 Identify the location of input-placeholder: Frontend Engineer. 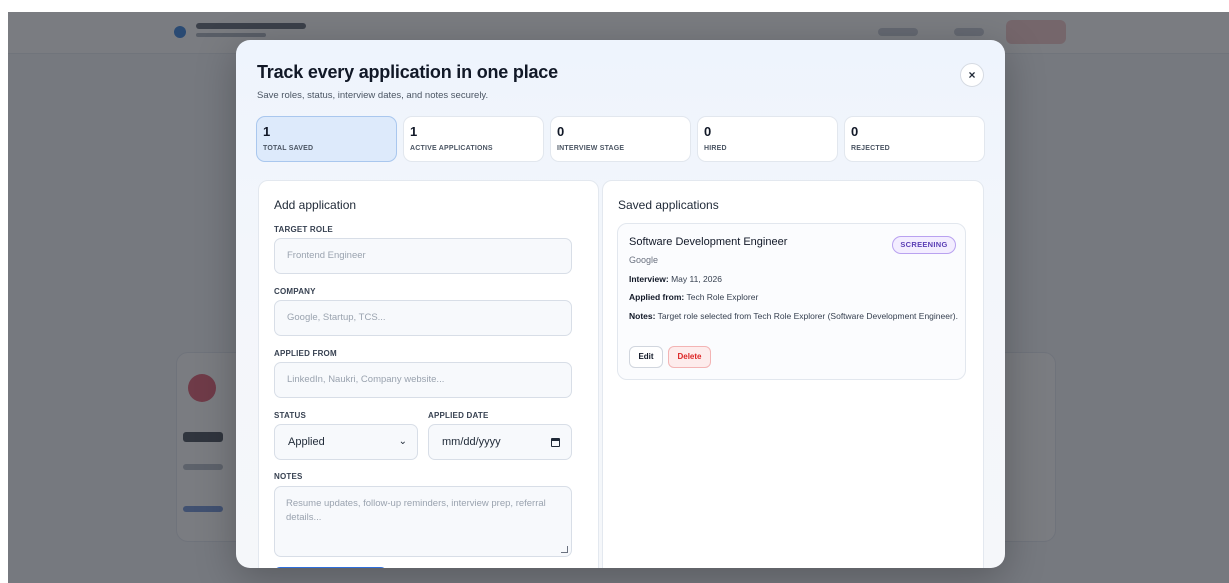
(326, 255).